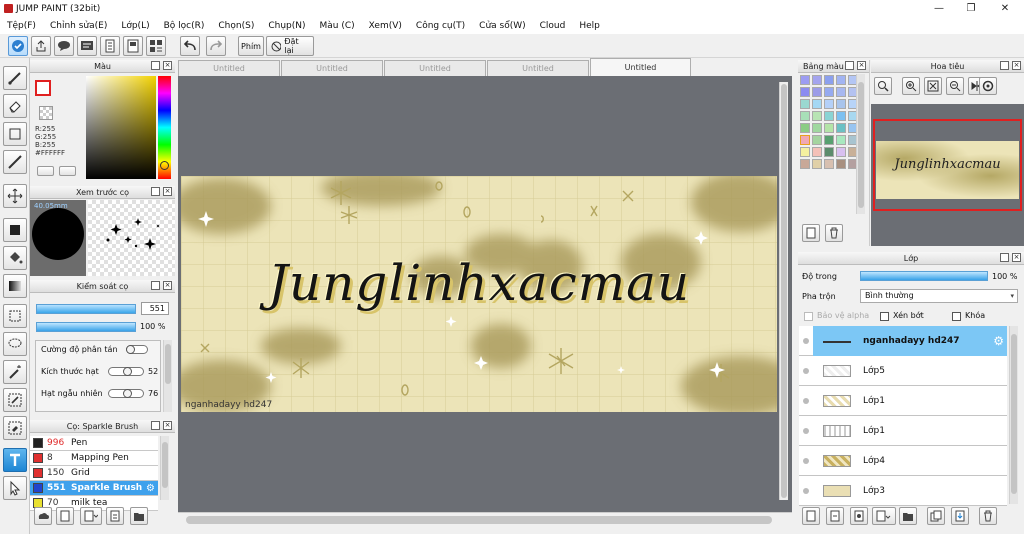 This screenshot has width=1024, height=534. I want to click on transparent-swatch, so click(46, 113).